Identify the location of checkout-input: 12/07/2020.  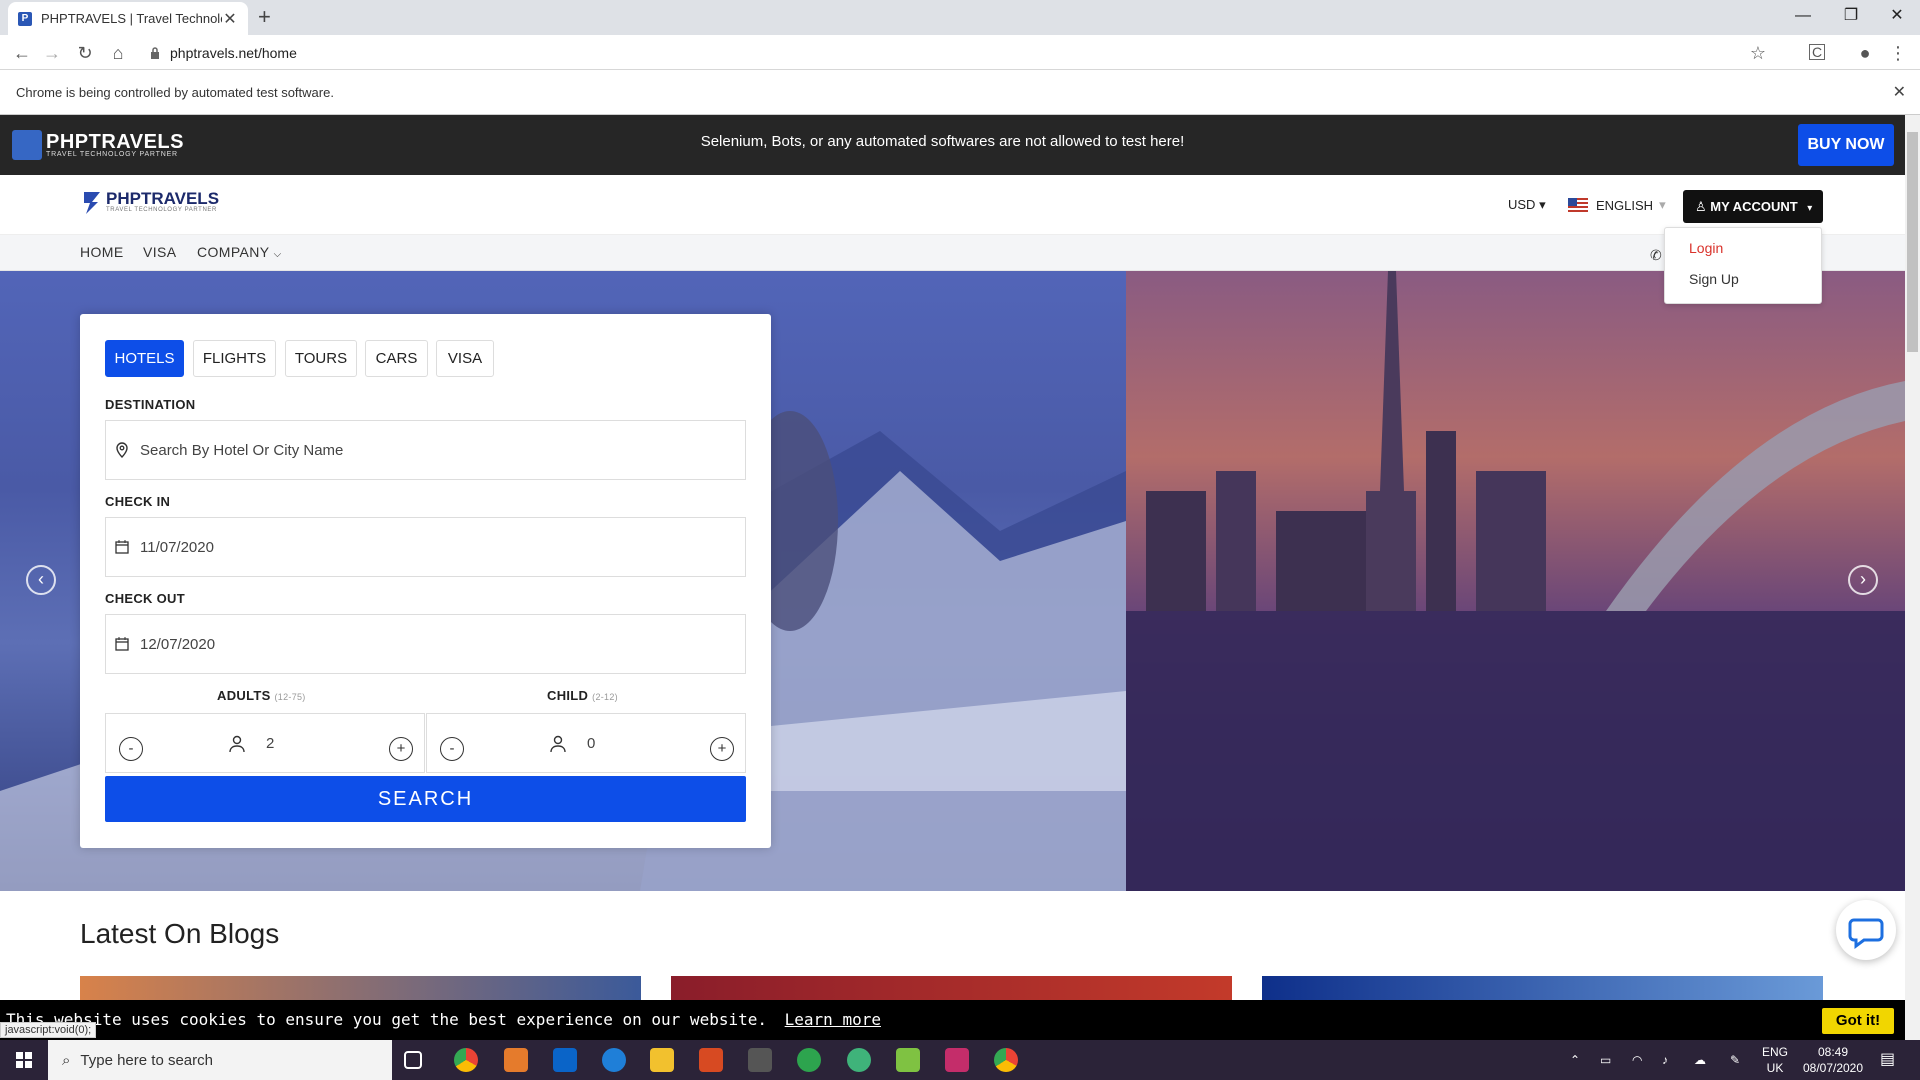
(425, 644).